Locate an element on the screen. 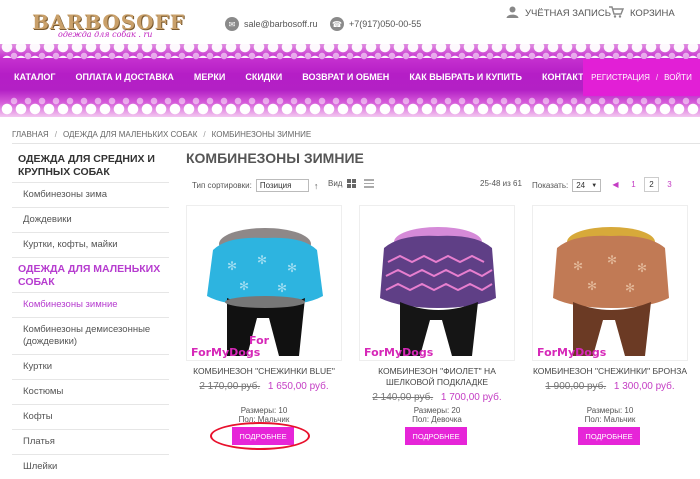 This screenshot has width=700, height=479. sidebar-item-demiseason: Комбинезоны демисезонные (дождевики) is located at coordinates (90, 335).